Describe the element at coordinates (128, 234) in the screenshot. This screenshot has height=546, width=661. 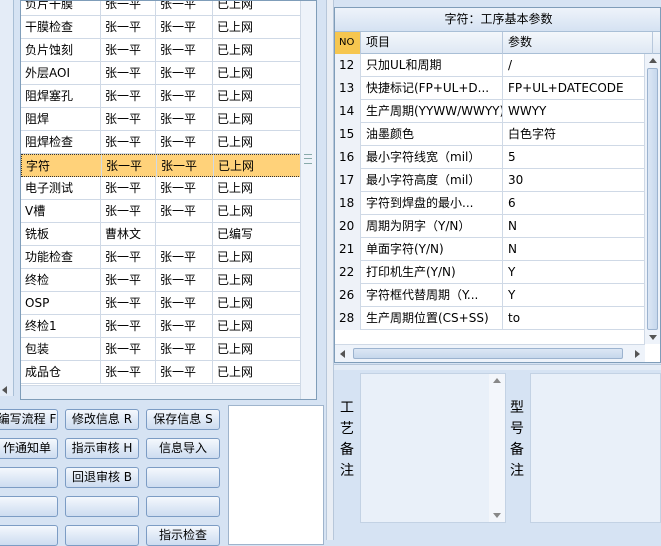
I see `maker-cell: 曹林文` at that location.